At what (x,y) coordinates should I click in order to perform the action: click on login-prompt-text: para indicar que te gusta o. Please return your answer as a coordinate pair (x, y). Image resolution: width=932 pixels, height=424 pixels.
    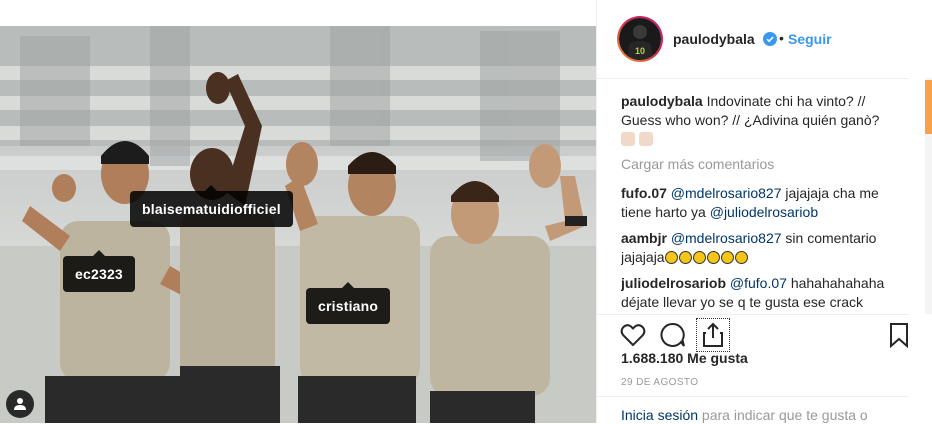
    Looking at the image, I should click on (783, 415).